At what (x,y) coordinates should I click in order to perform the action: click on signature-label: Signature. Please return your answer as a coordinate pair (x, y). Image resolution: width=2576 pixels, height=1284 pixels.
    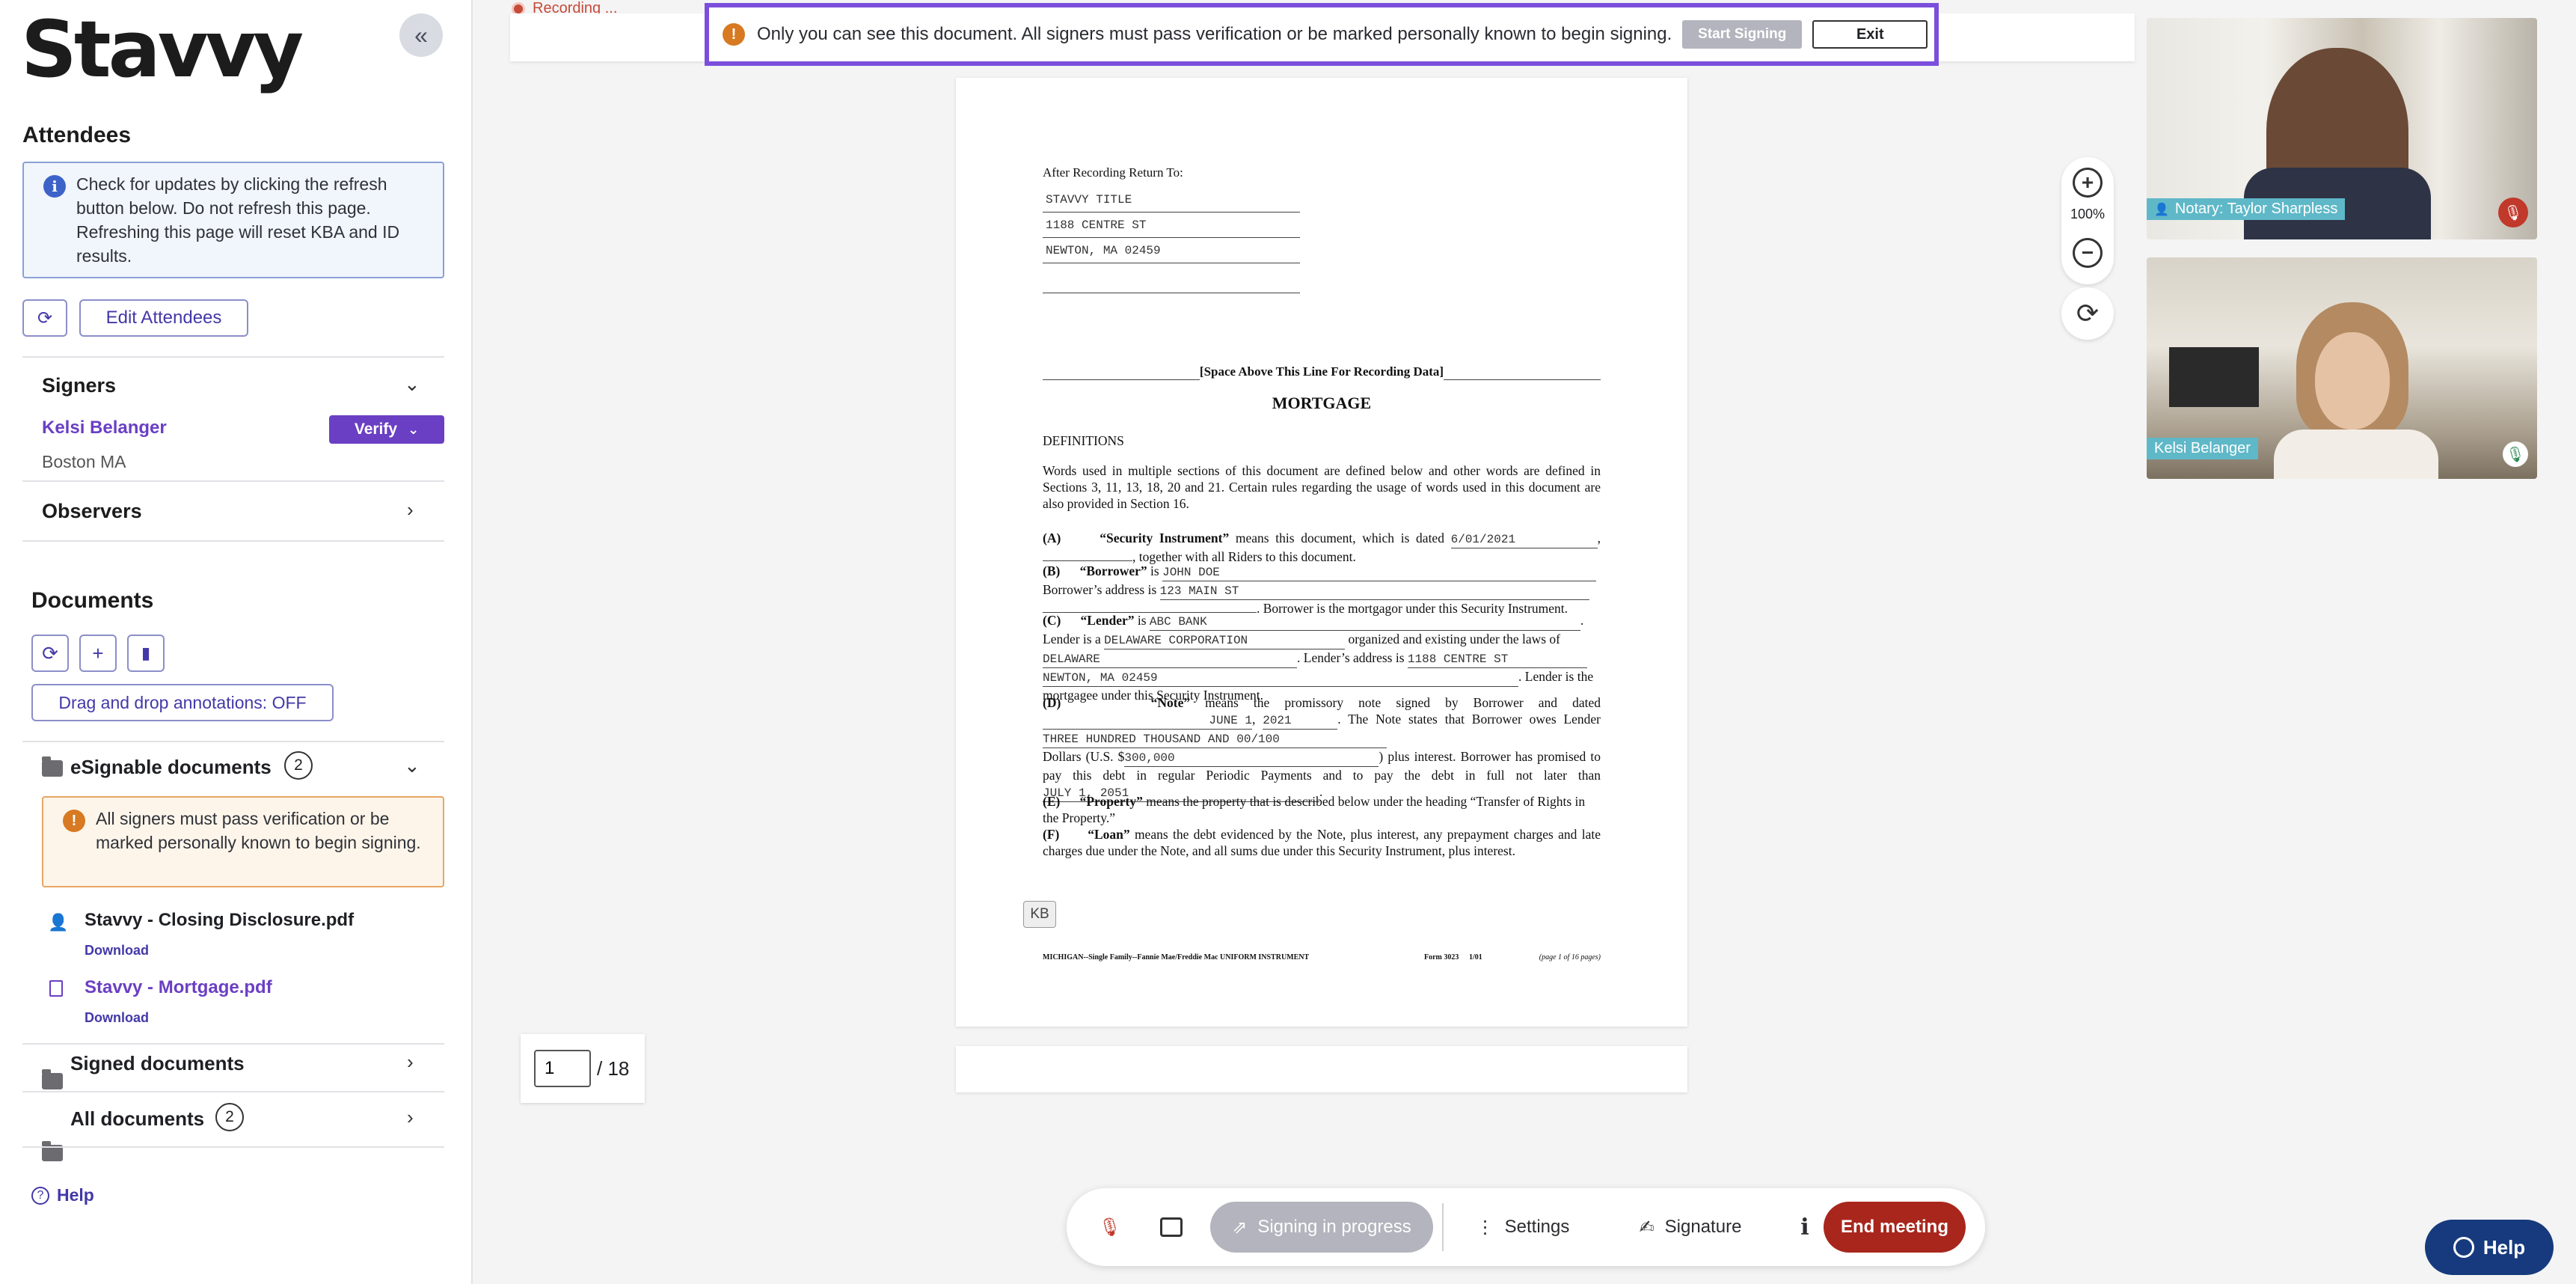
    Looking at the image, I should click on (1703, 1227).